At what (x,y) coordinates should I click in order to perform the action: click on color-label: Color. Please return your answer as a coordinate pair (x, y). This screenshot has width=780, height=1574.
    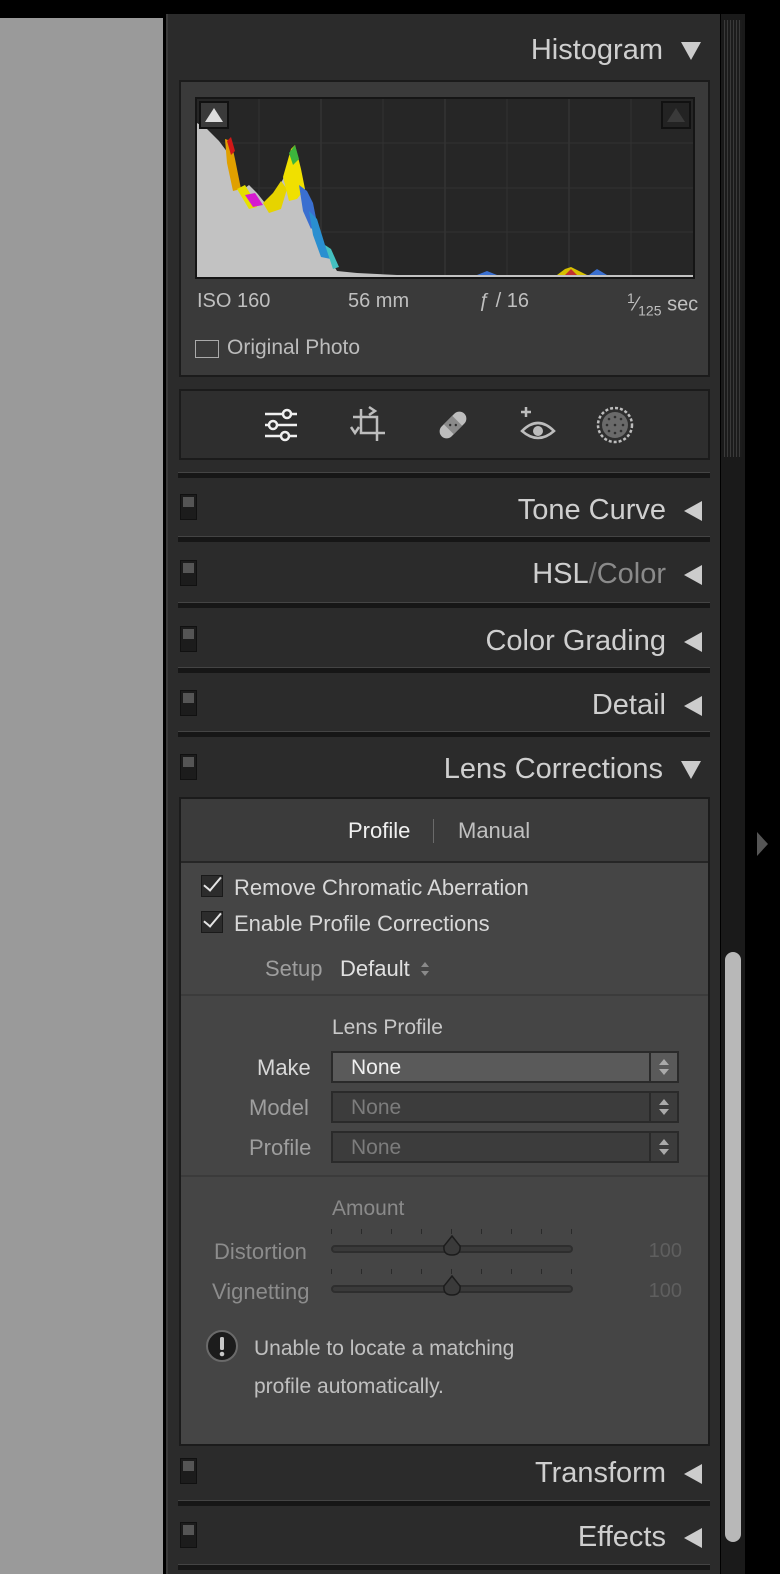
    Looking at the image, I should click on (631, 574).